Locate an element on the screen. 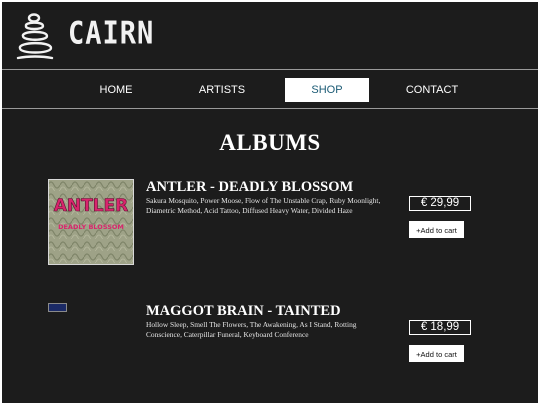  album-price: € 29,99 is located at coordinates (440, 203).